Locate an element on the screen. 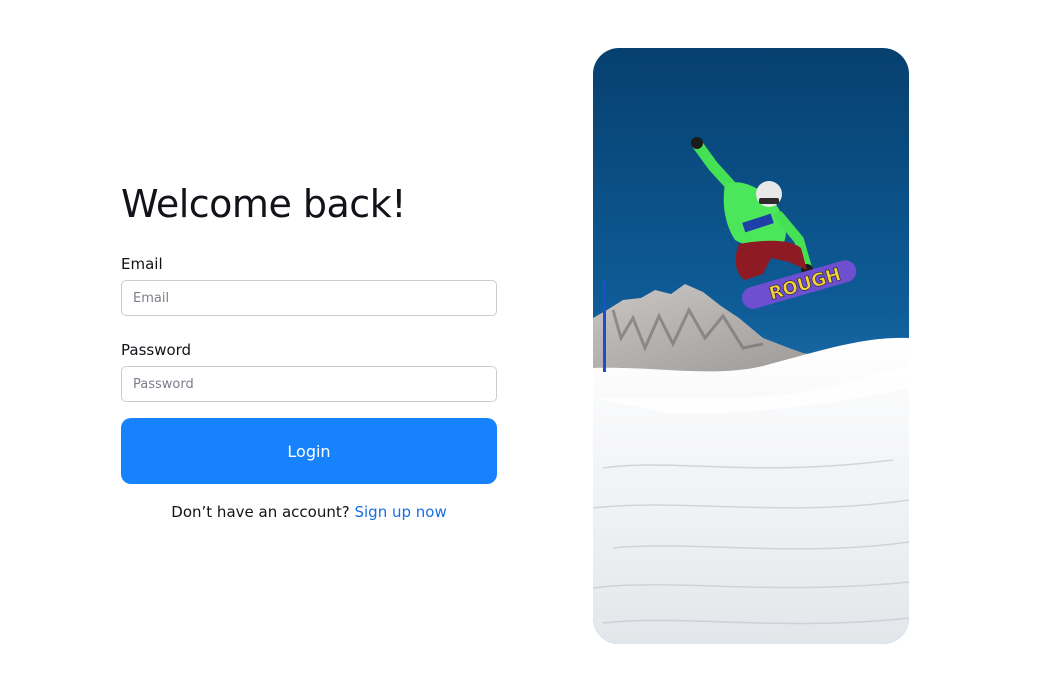 The image size is (1045, 674). signup-prompt-text: Don’t have an account? is located at coordinates (260, 512).